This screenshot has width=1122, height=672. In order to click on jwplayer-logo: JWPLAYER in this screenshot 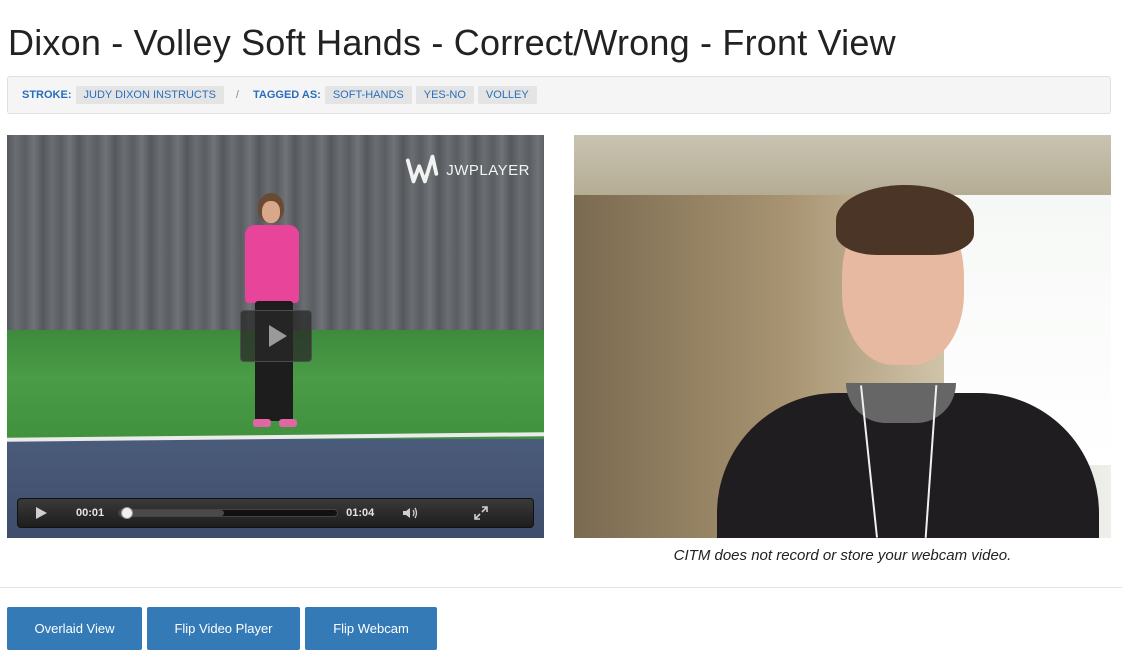, I will do `click(467, 170)`.